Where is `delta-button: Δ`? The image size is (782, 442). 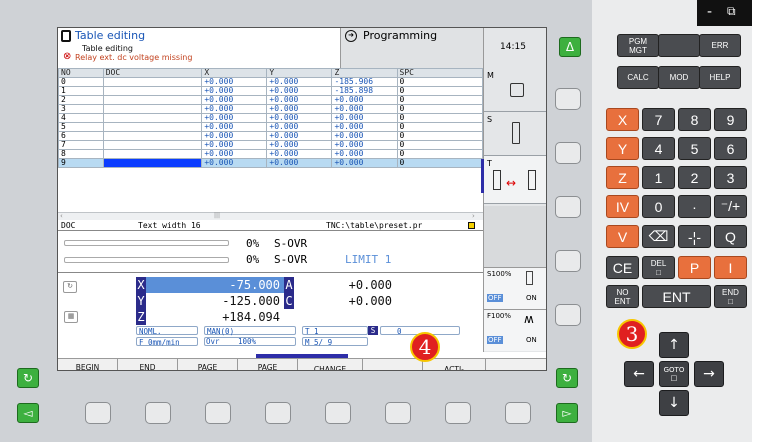 delta-button: Δ is located at coordinates (570, 47).